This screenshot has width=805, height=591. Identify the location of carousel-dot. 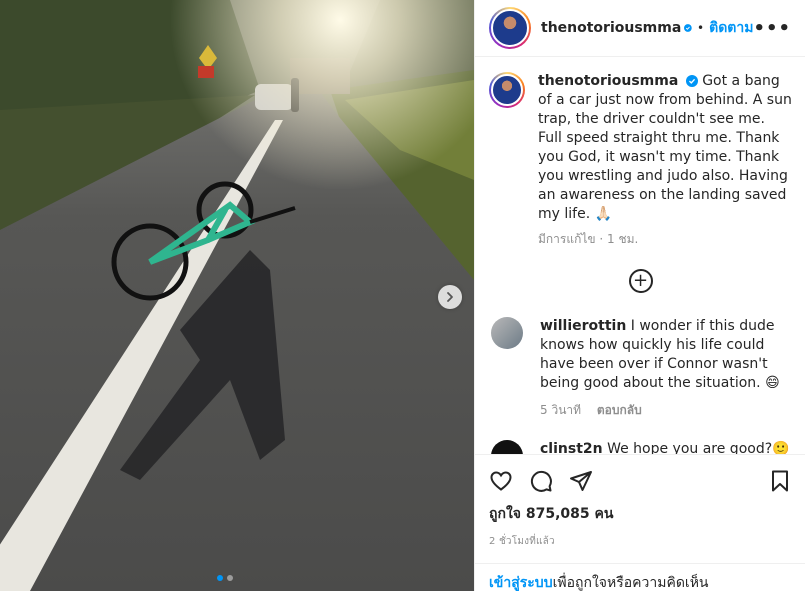
(230, 578).